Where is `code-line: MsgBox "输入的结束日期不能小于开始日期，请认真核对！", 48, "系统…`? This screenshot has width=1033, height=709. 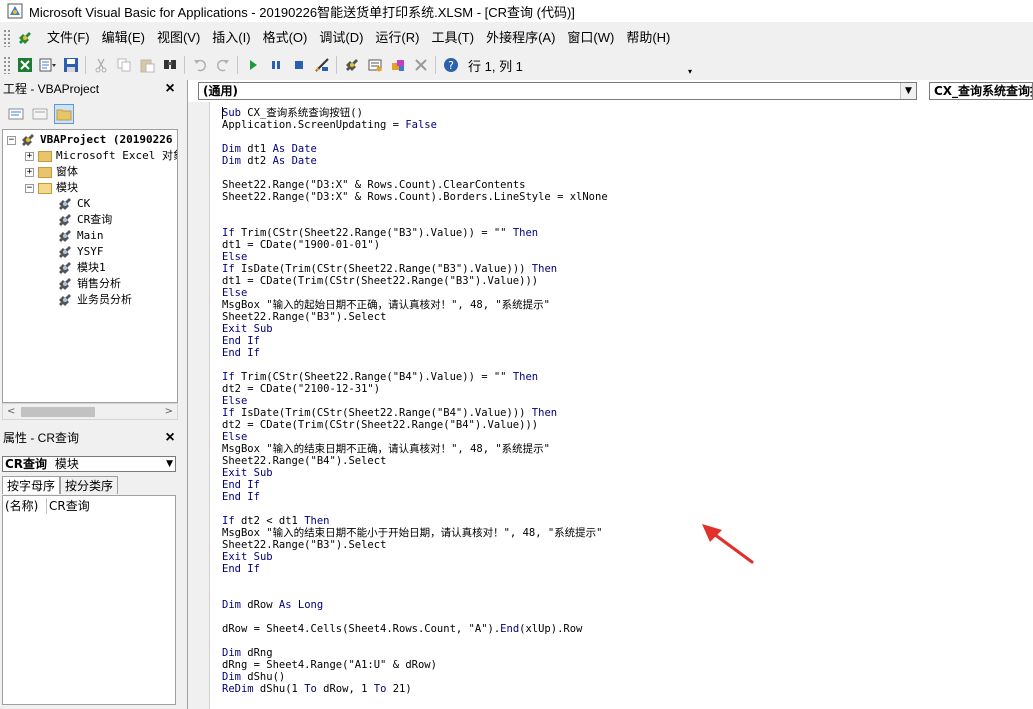 code-line: MsgBox "输入的结束日期不能小于开始日期，请认真核对！", 48, "系统… is located at coordinates (412, 533).